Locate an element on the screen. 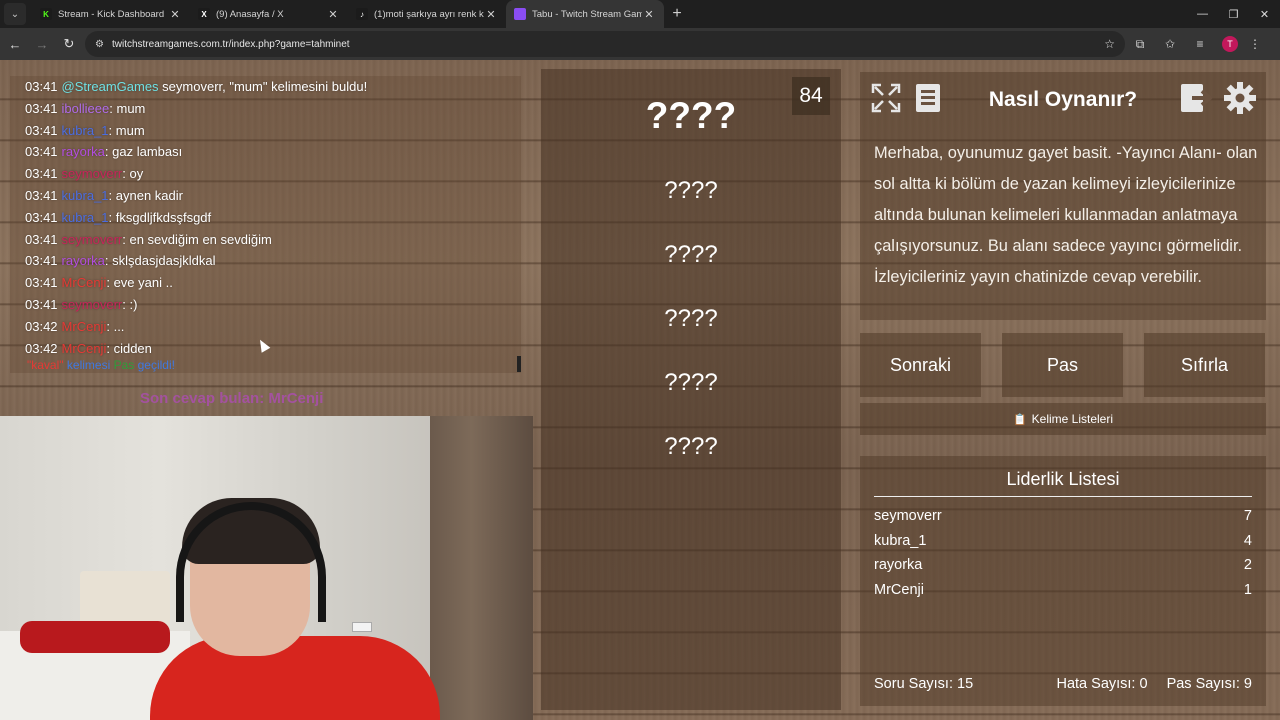 The width and height of the screenshot is (1280, 720). next-button: Sonraki is located at coordinates (920, 365).